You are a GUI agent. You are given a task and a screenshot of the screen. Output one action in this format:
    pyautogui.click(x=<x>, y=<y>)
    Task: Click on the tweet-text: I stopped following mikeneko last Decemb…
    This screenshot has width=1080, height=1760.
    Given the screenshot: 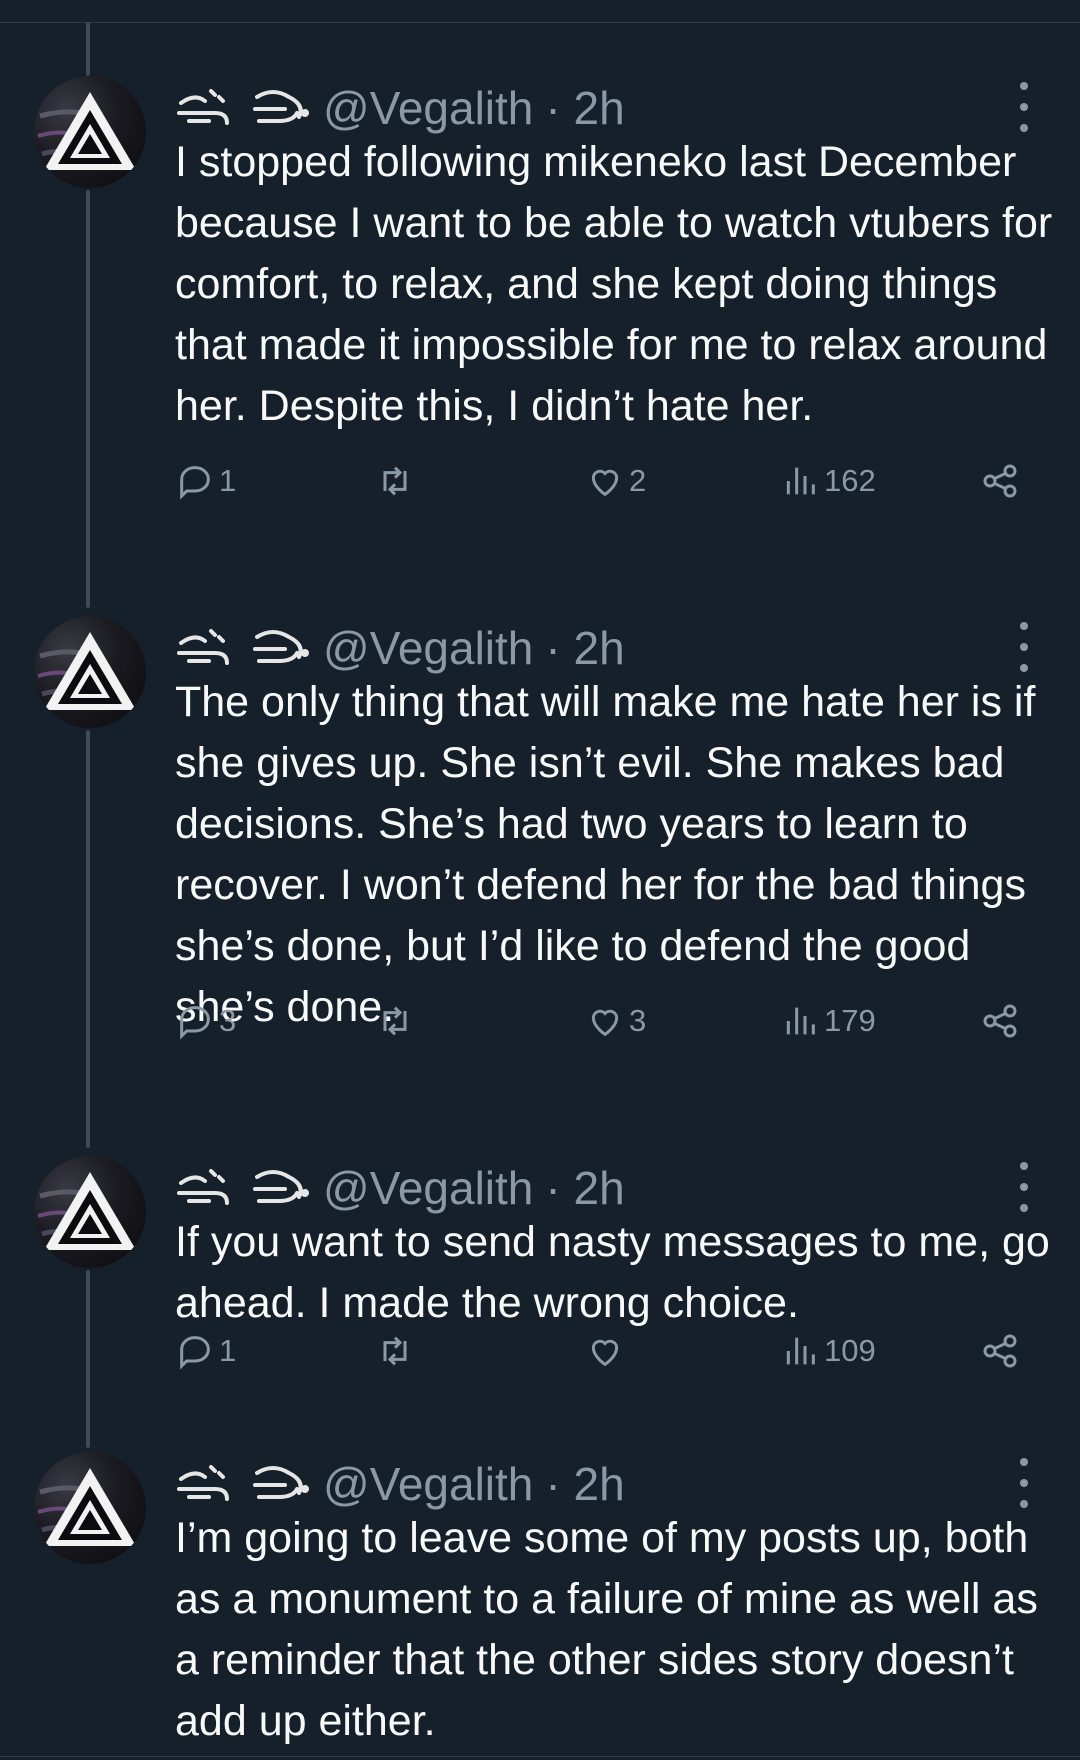 What is the action you would take?
    pyautogui.click(x=614, y=284)
    